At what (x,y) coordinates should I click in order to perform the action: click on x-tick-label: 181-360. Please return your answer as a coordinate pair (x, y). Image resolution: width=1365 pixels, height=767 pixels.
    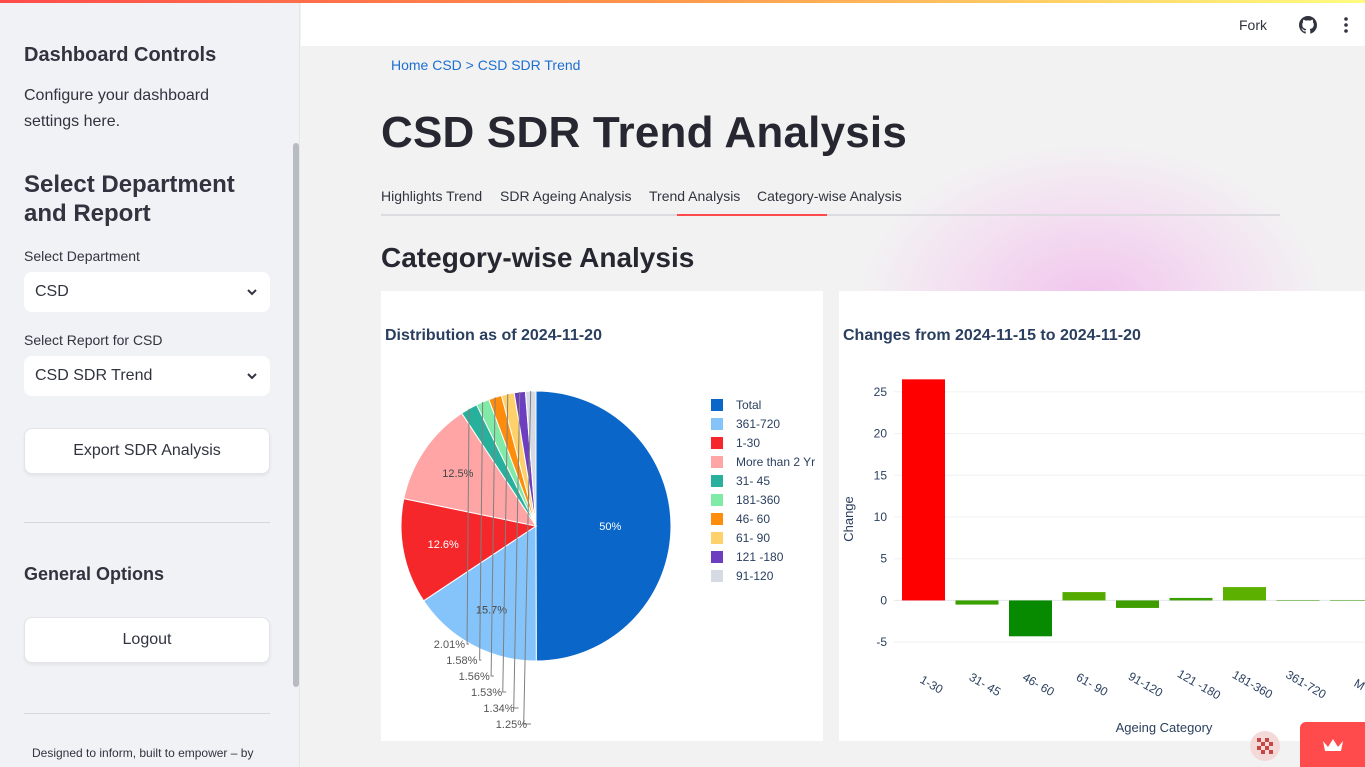
    Looking at the image, I should click on (1252, 684).